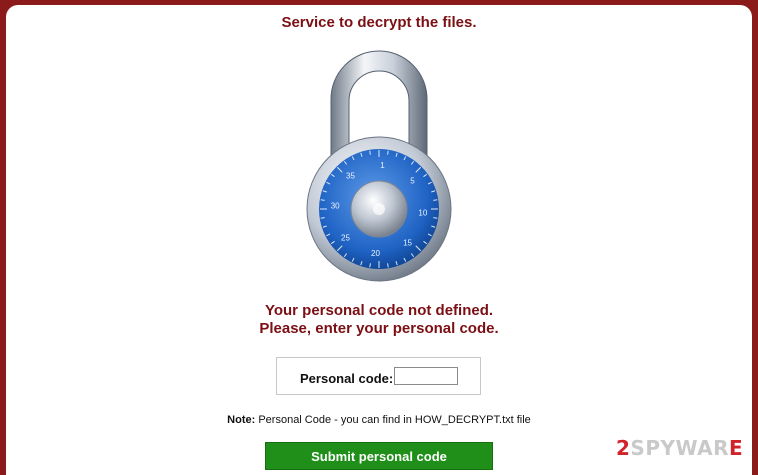 The image size is (758, 475). What do you see at coordinates (623, 448) in the screenshot?
I see `watermark-prefix: 2` at bounding box center [623, 448].